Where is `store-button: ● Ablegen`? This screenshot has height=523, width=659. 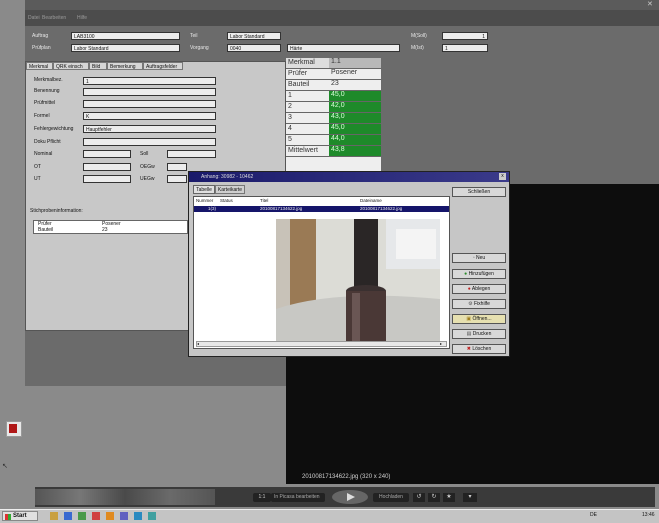
store-button: ● Ablegen is located at coordinates (479, 289).